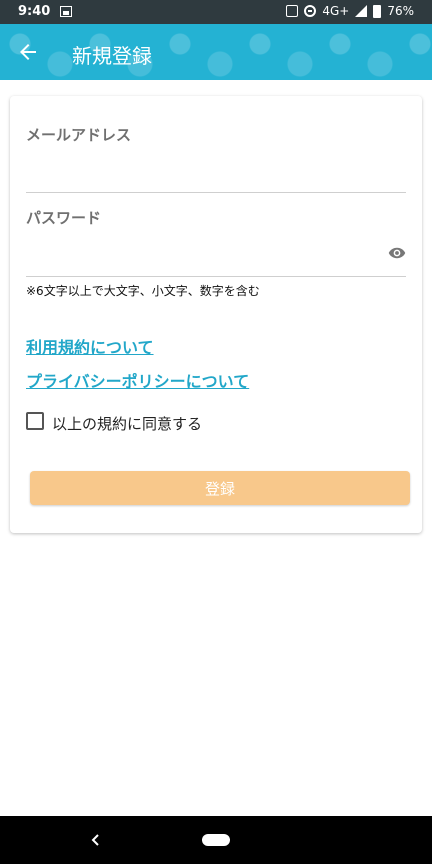  Describe the element at coordinates (96, 840) in the screenshot. I see `nav-back-icon` at that location.